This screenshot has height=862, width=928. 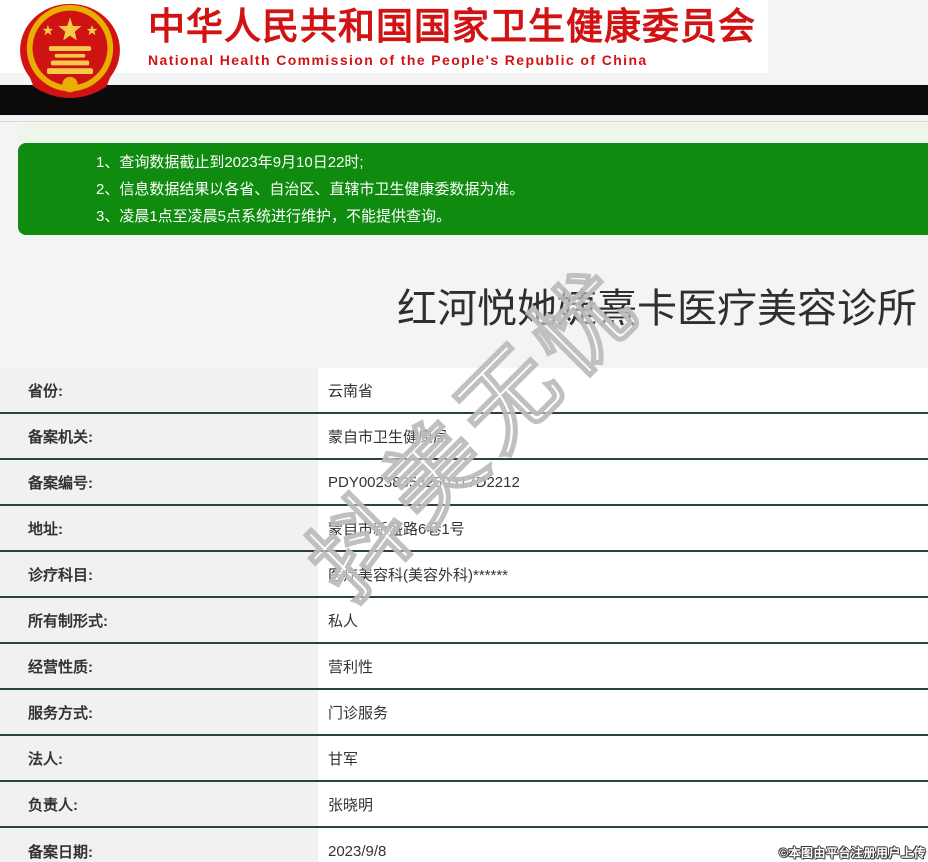 I want to click on notice-item: 2、信息数据结果以各省、自治区、直辖市卫生健康委数据为准。, so click(x=310, y=189).